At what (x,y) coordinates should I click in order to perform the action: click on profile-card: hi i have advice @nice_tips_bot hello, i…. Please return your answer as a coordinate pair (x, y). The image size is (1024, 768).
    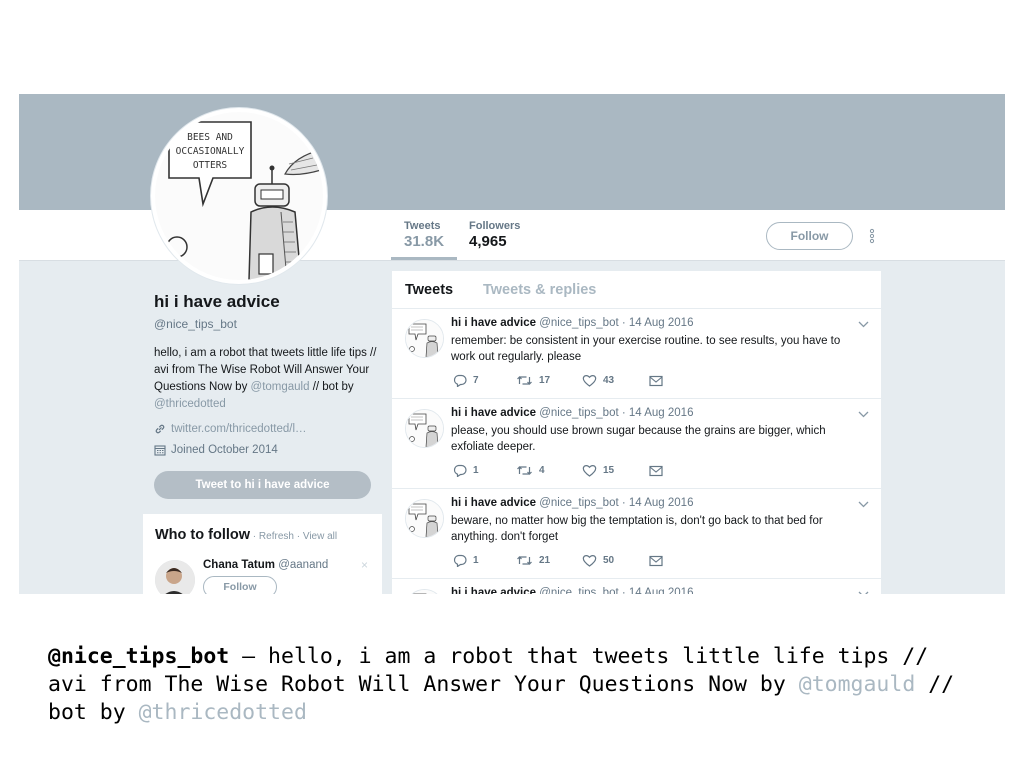
    Looking at the image, I should click on (266, 374).